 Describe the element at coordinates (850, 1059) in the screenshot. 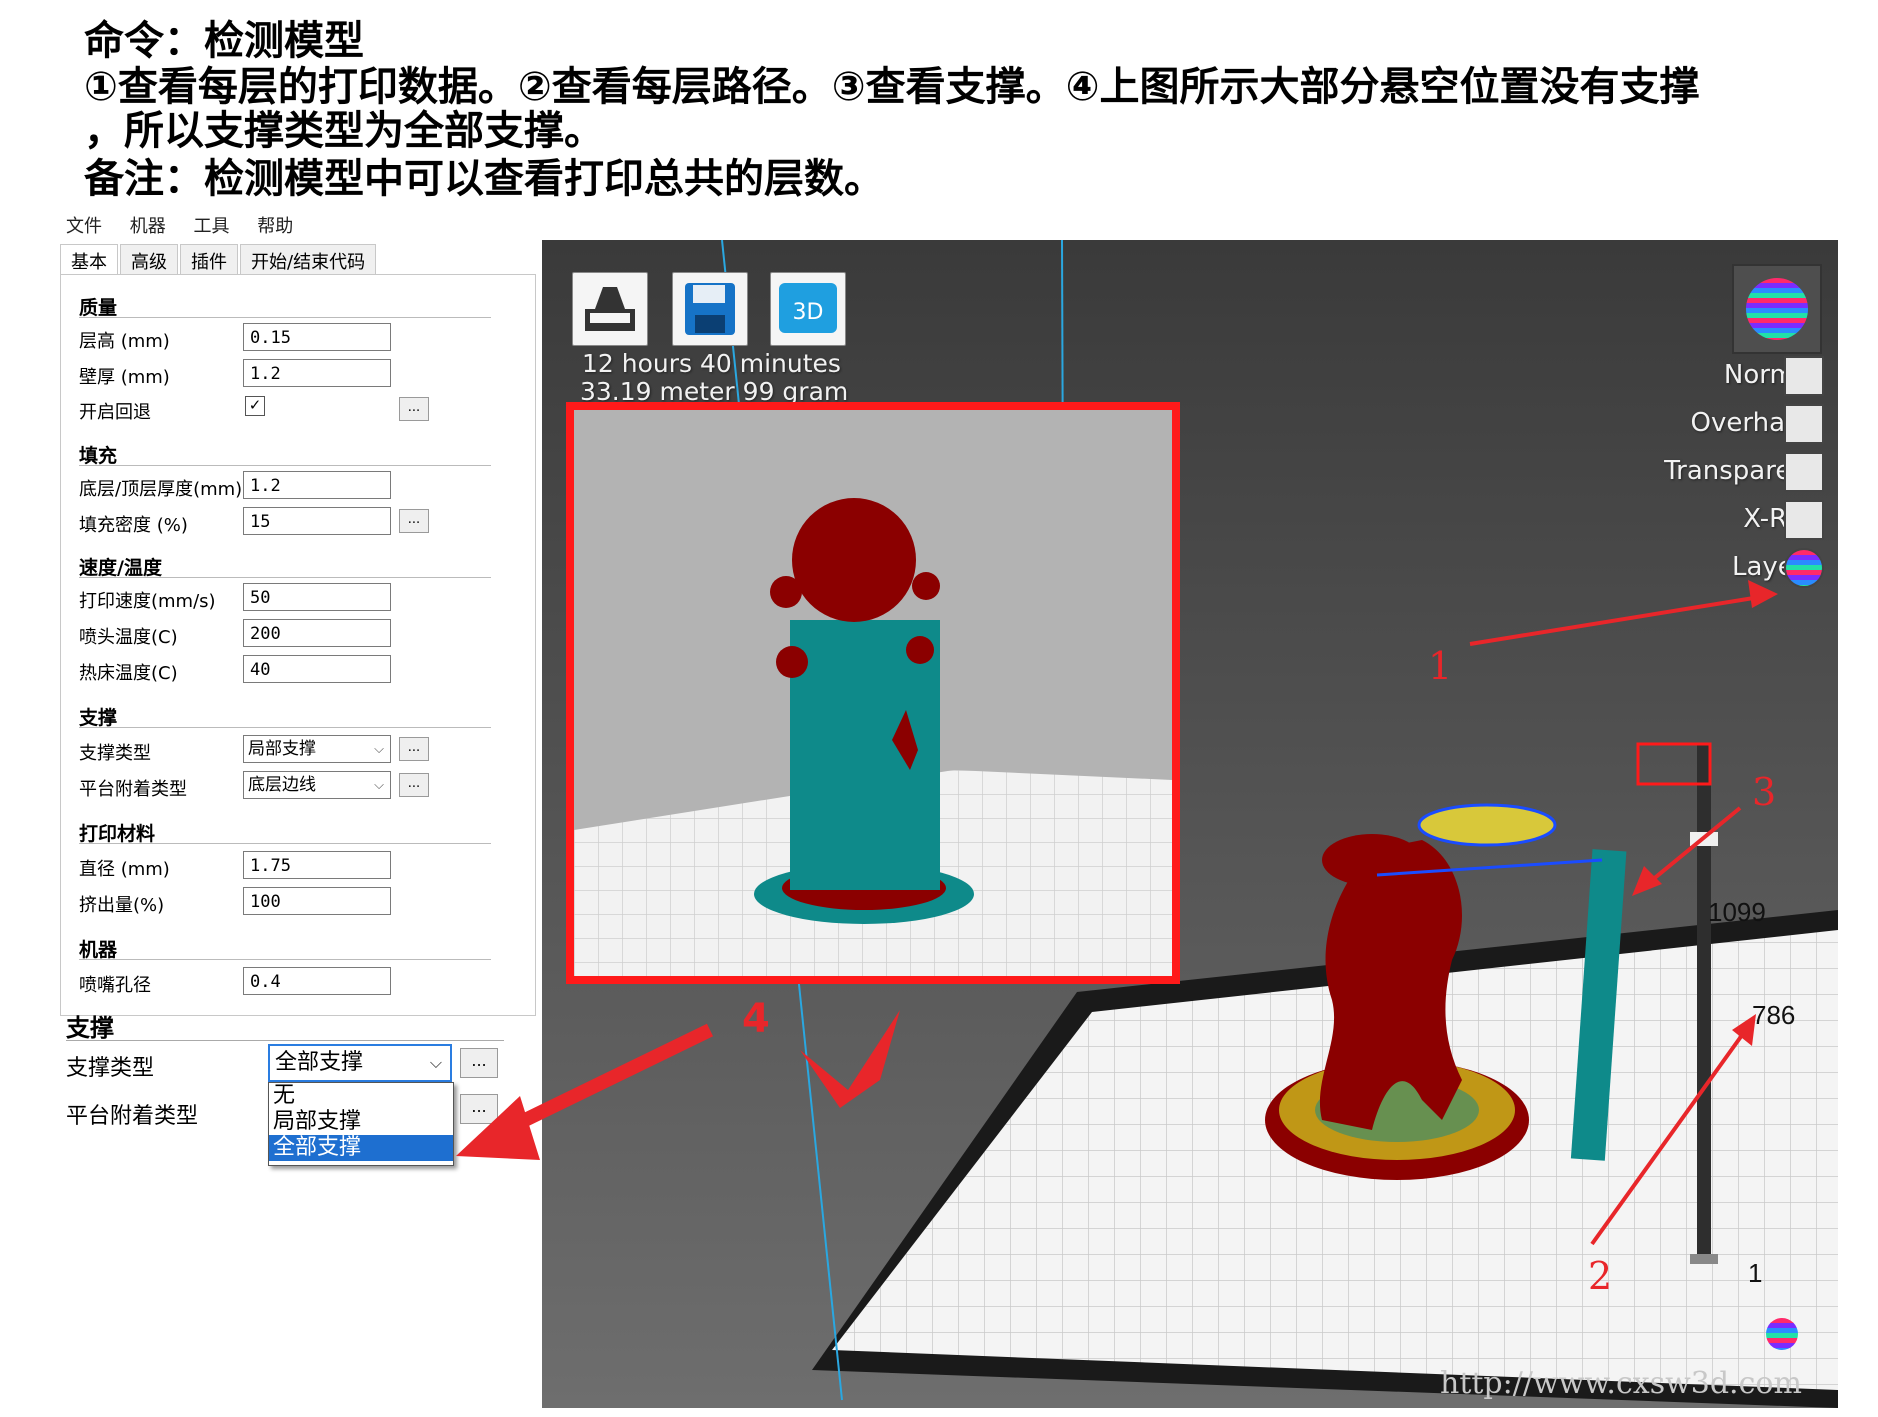

I see `checkmark-icon` at that location.